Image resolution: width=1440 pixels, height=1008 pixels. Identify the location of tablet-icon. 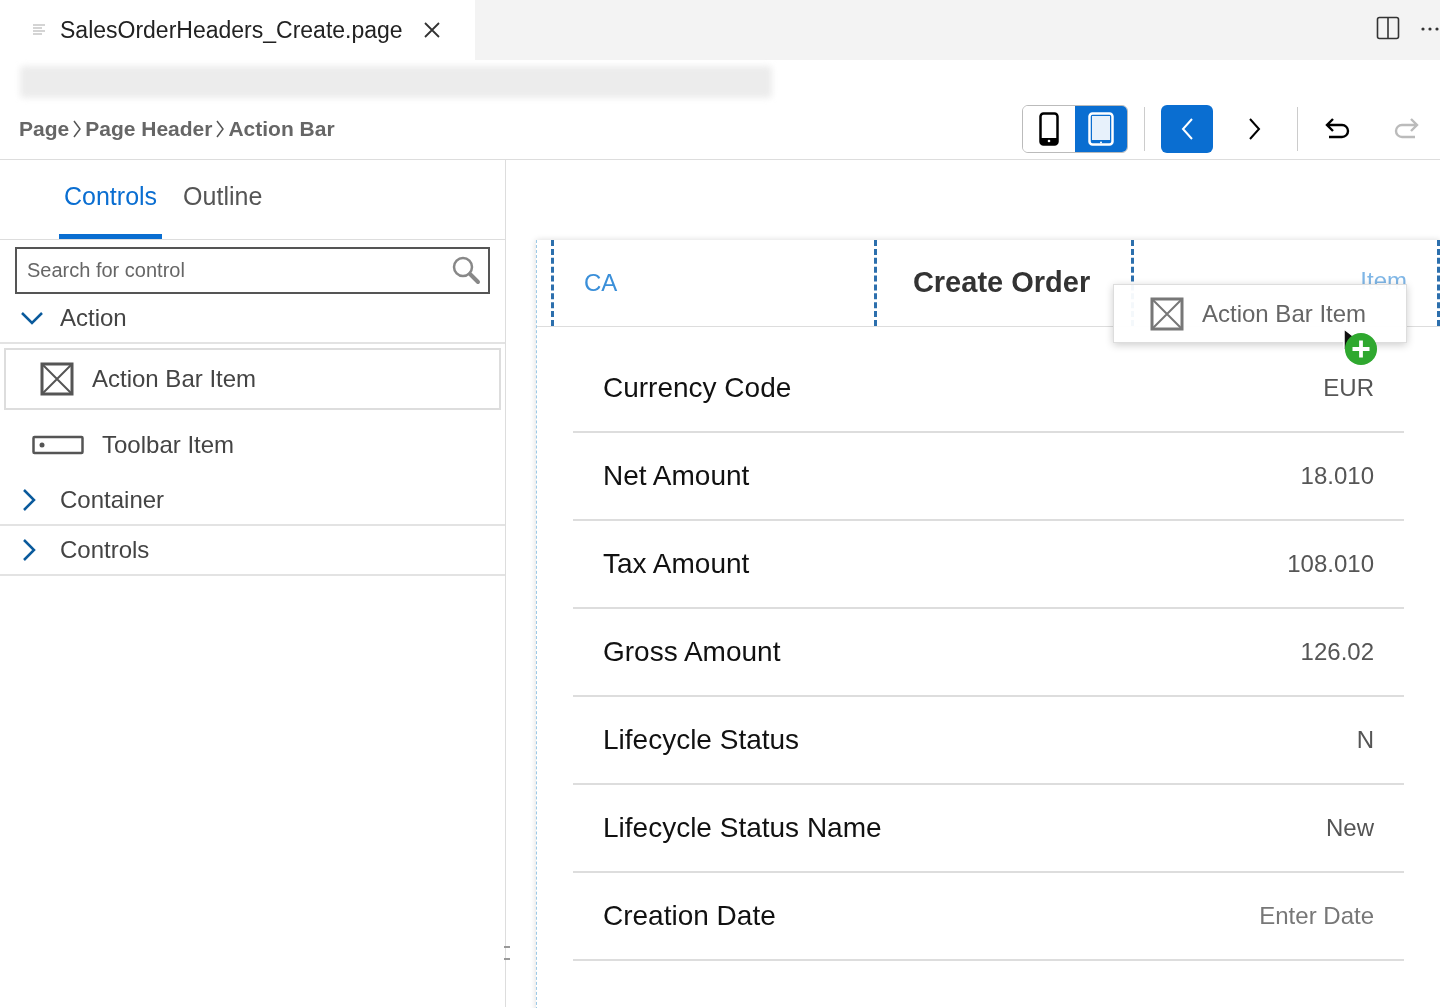
(1101, 128).